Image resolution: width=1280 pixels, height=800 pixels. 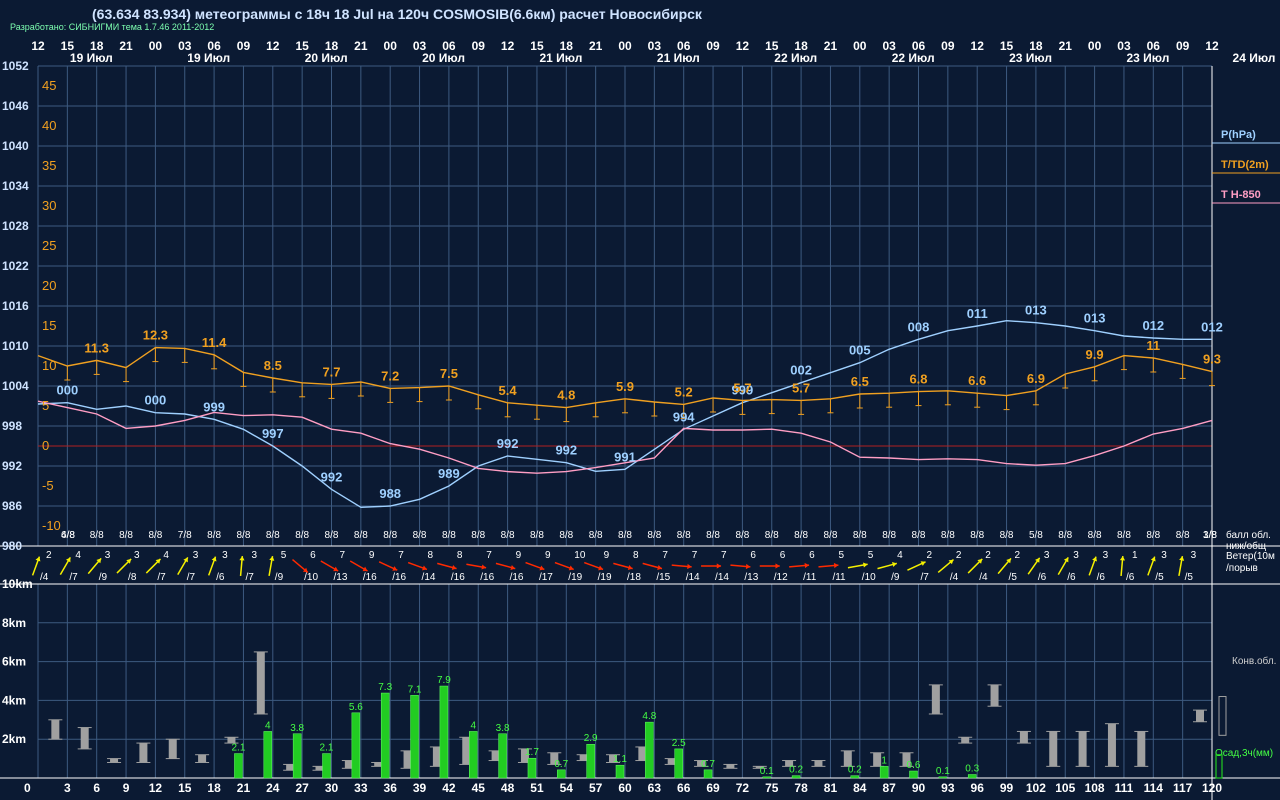 I want to click on temperature-tick-label: 40, so click(x=49, y=125).